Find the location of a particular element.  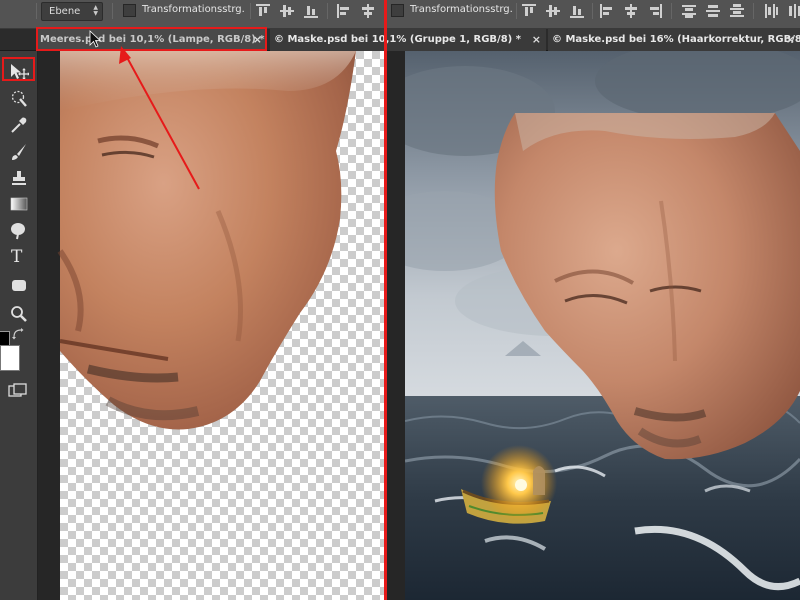

dodge-tool is located at coordinates (19, 230).